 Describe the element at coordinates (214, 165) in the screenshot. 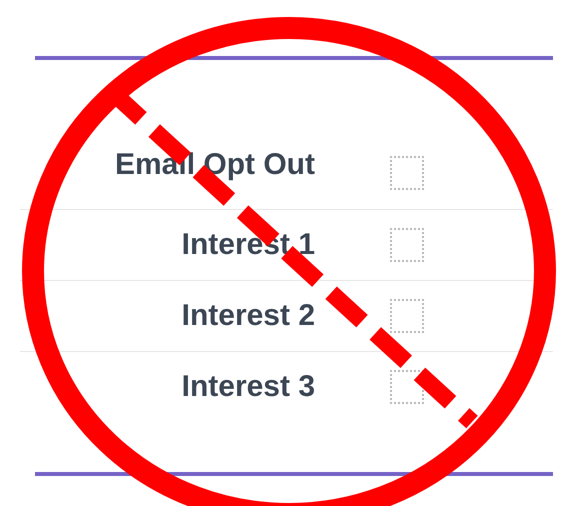

I see `field-label: Email Opt Out` at that location.